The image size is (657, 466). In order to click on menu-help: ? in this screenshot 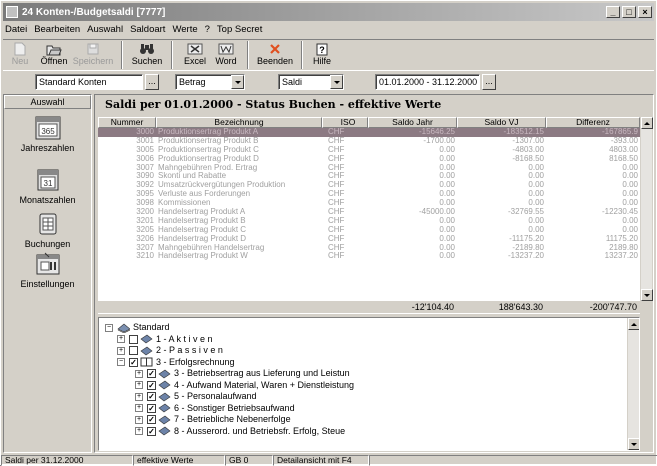, I will do `click(207, 29)`.